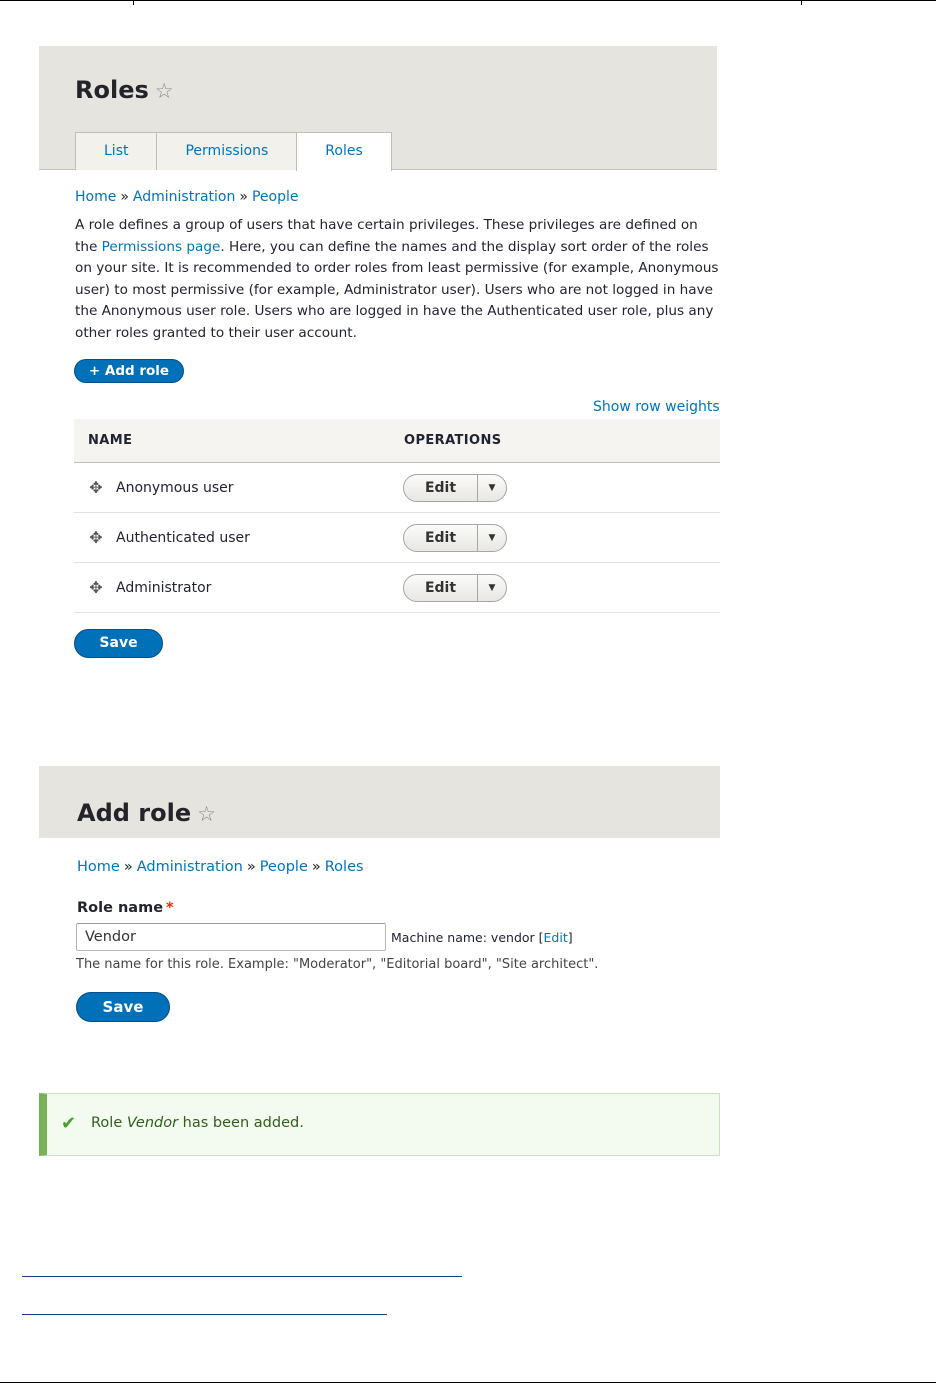  Describe the element at coordinates (379, 1124) in the screenshot. I see `status-message: ✔ Role Vendor has been added.` at that location.